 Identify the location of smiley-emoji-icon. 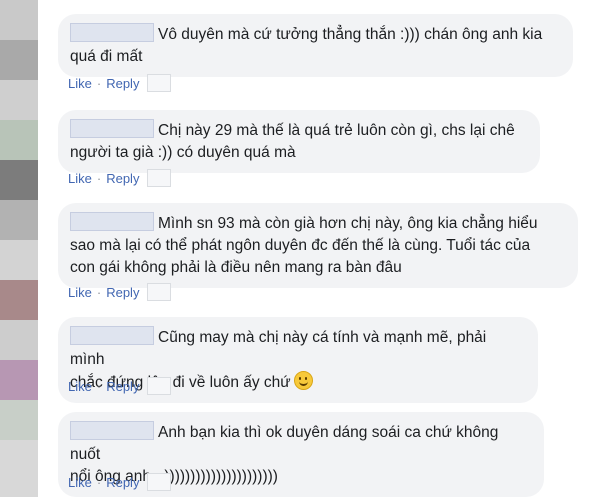
(303, 380).